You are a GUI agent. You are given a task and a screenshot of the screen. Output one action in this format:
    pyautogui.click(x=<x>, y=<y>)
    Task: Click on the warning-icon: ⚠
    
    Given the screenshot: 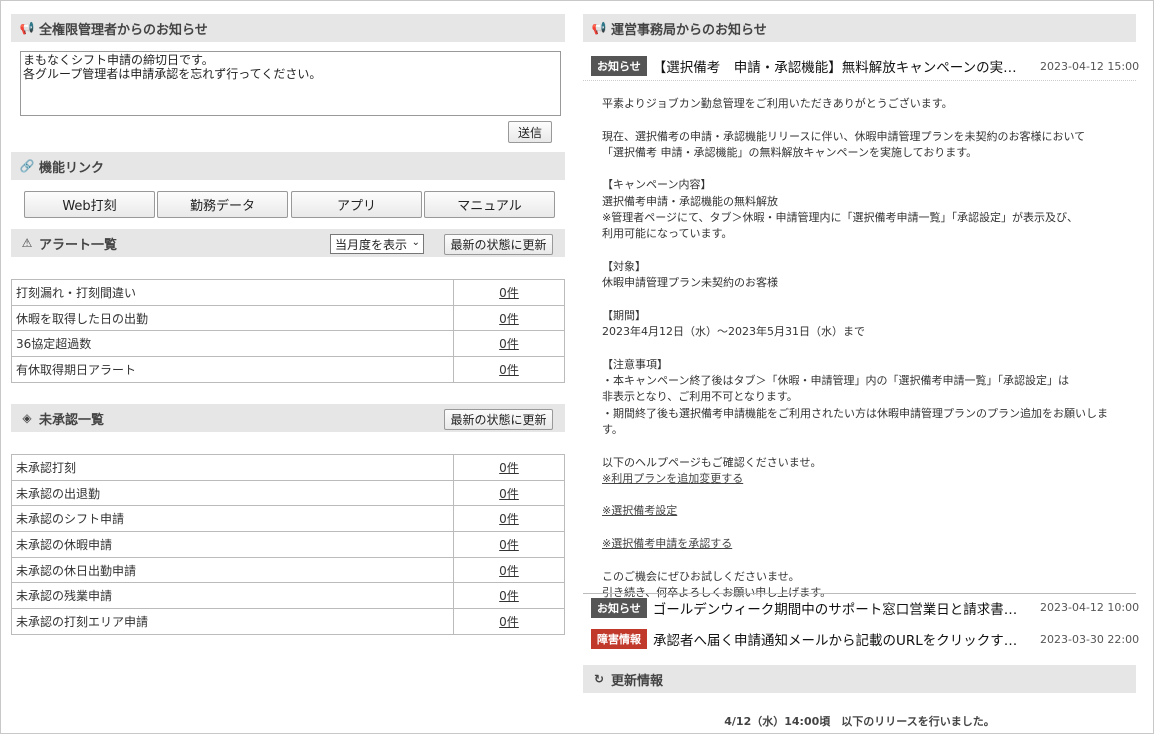 What is the action you would take?
    pyautogui.click(x=27, y=243)
    